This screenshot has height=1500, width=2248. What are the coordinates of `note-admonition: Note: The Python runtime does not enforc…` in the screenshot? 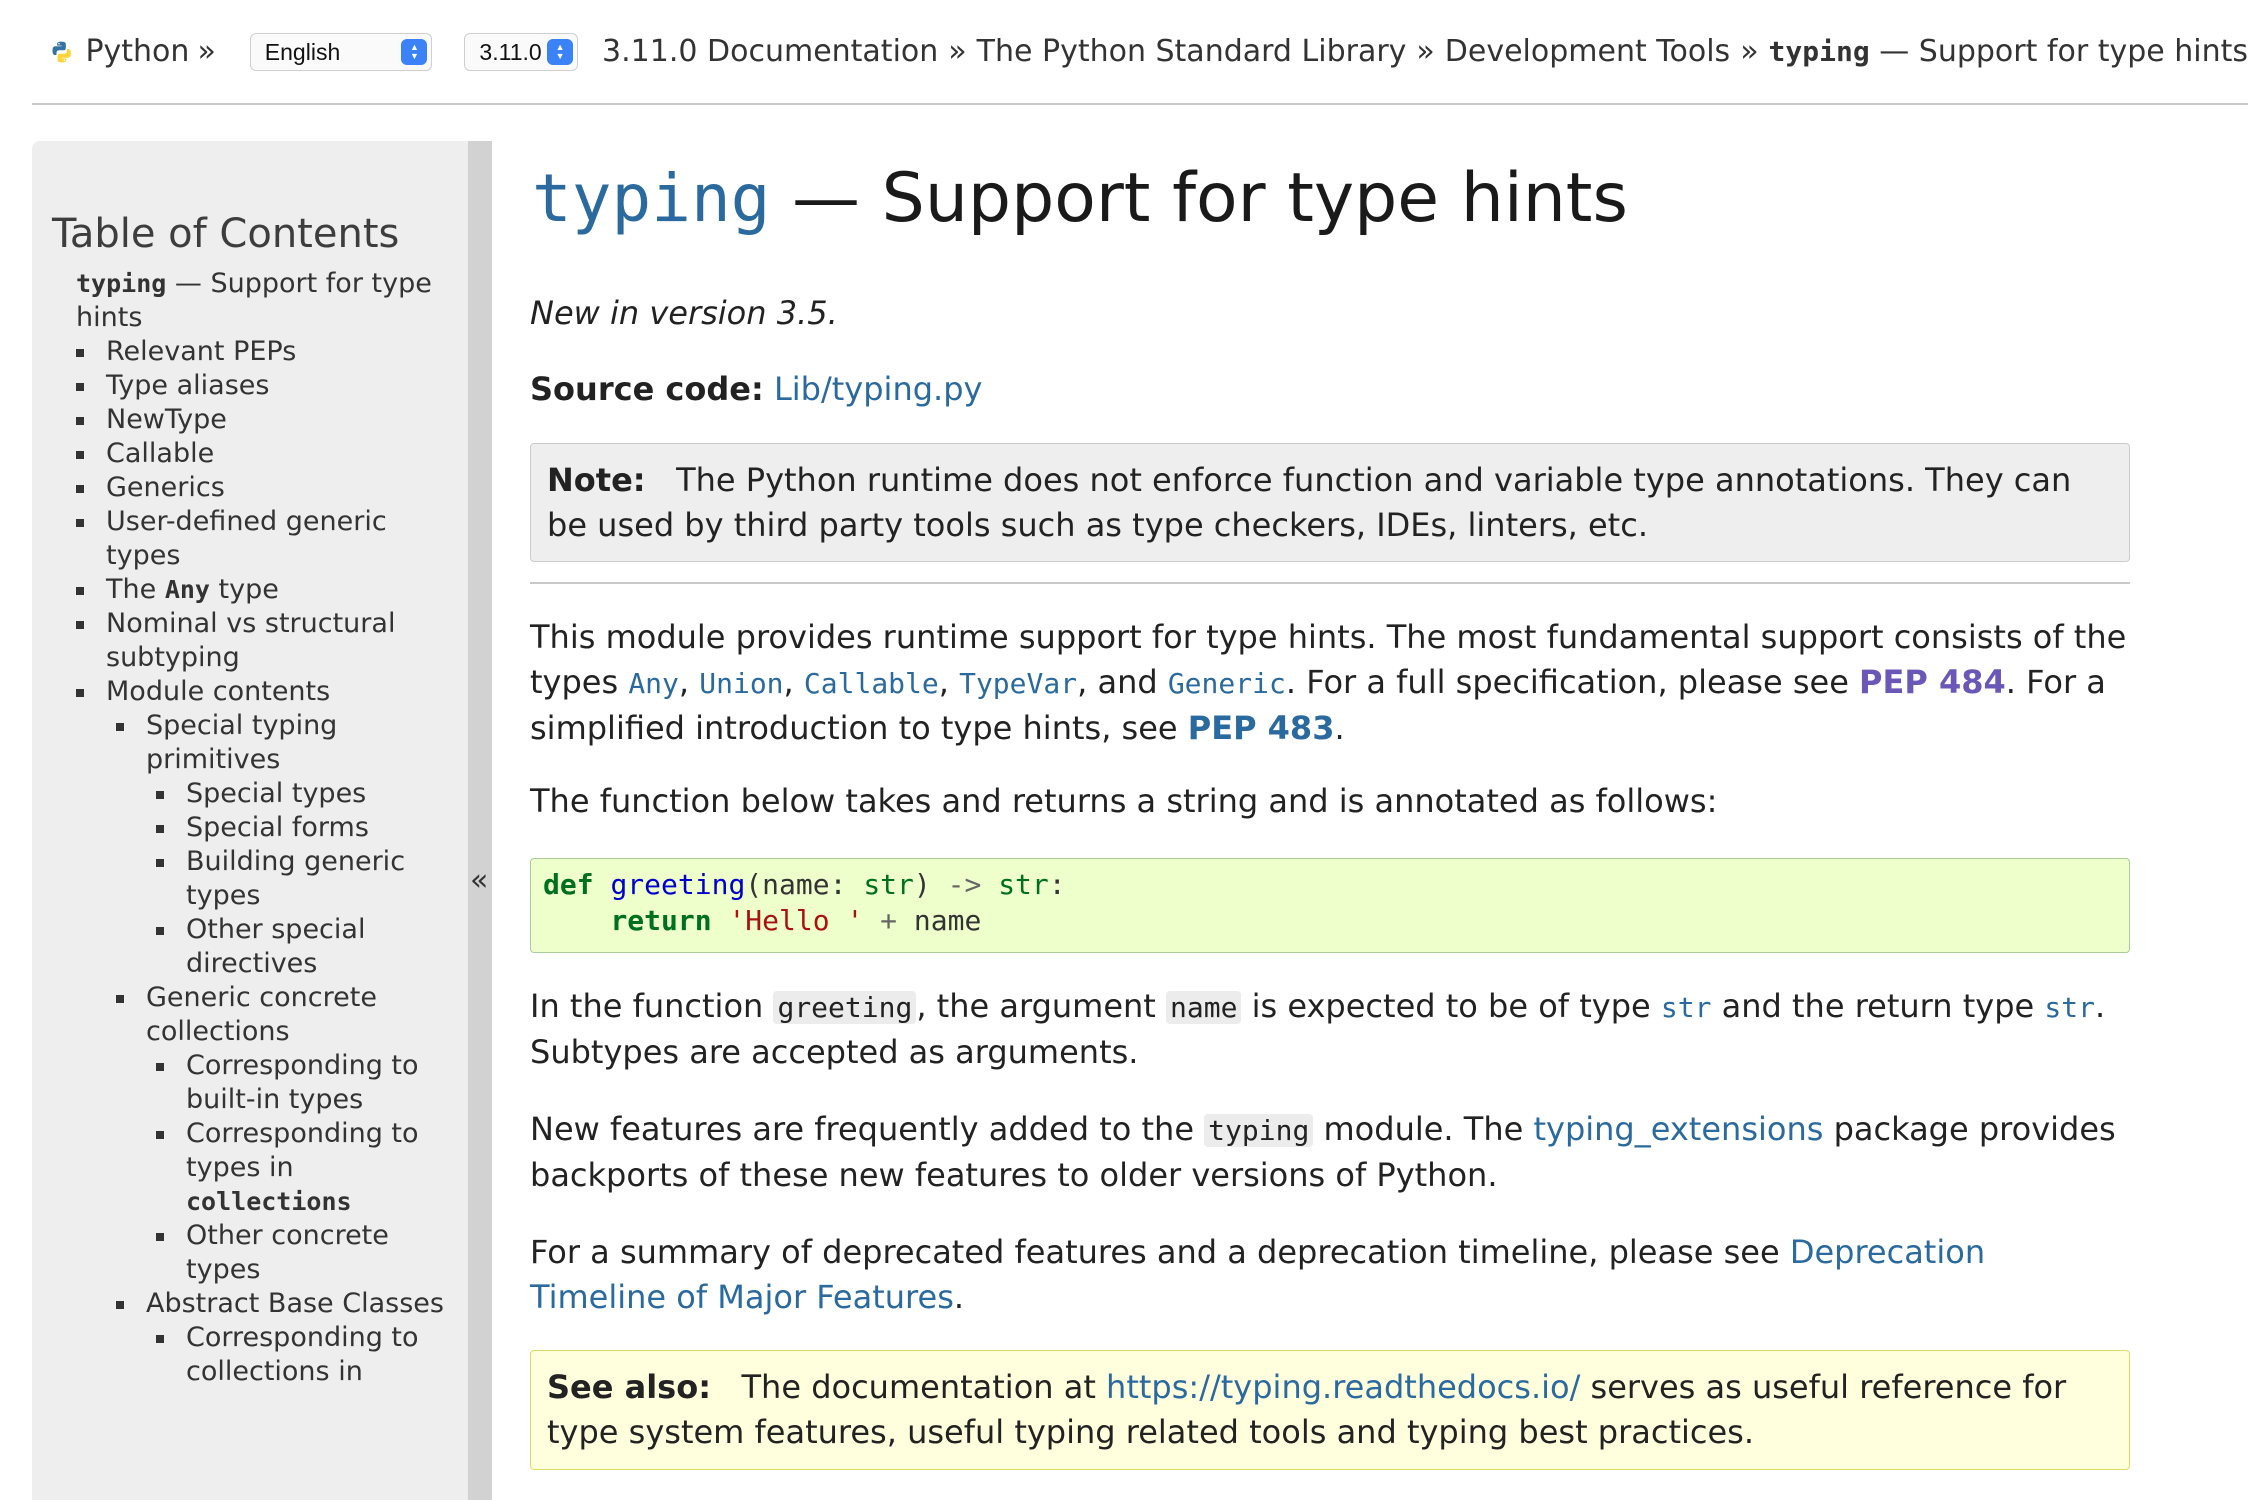 It's located at (1330, 502).